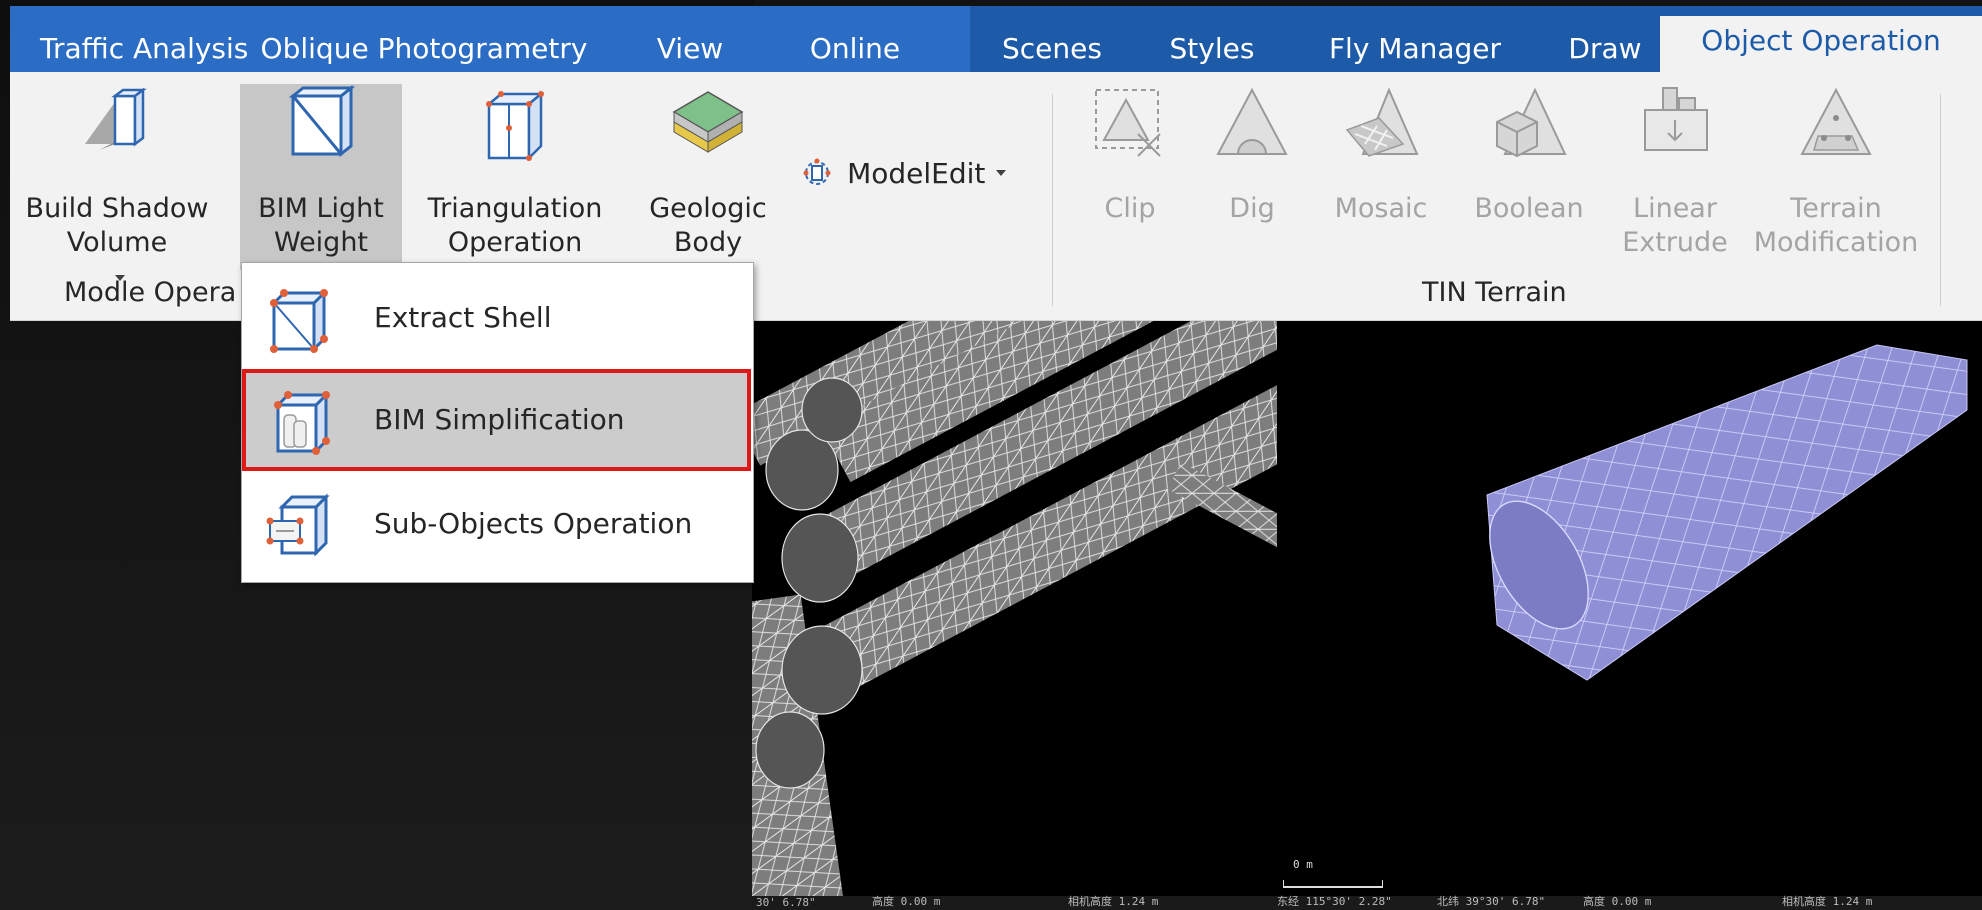 The height and width of the screenshot is (910, 1982). What do you see at coordinates (298, 525) in the screenshot?
I see `sub-objects-icon` at bounding box center [298, 525].